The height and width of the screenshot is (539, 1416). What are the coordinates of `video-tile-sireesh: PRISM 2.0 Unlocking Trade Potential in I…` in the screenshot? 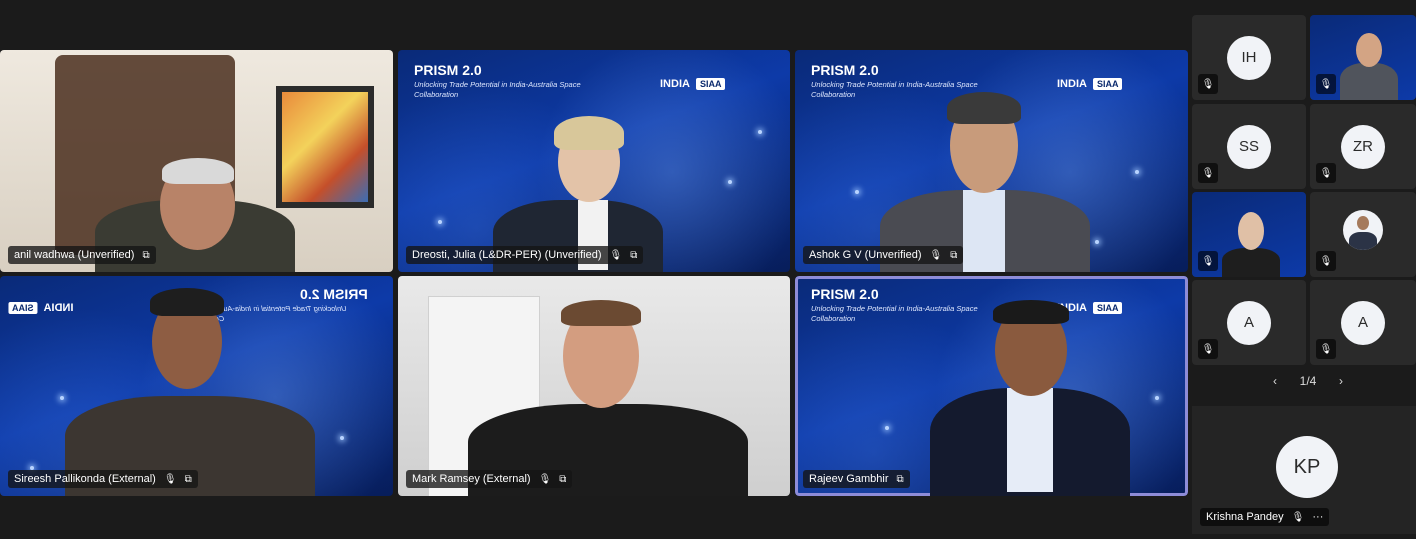 It's located at (196, 386).